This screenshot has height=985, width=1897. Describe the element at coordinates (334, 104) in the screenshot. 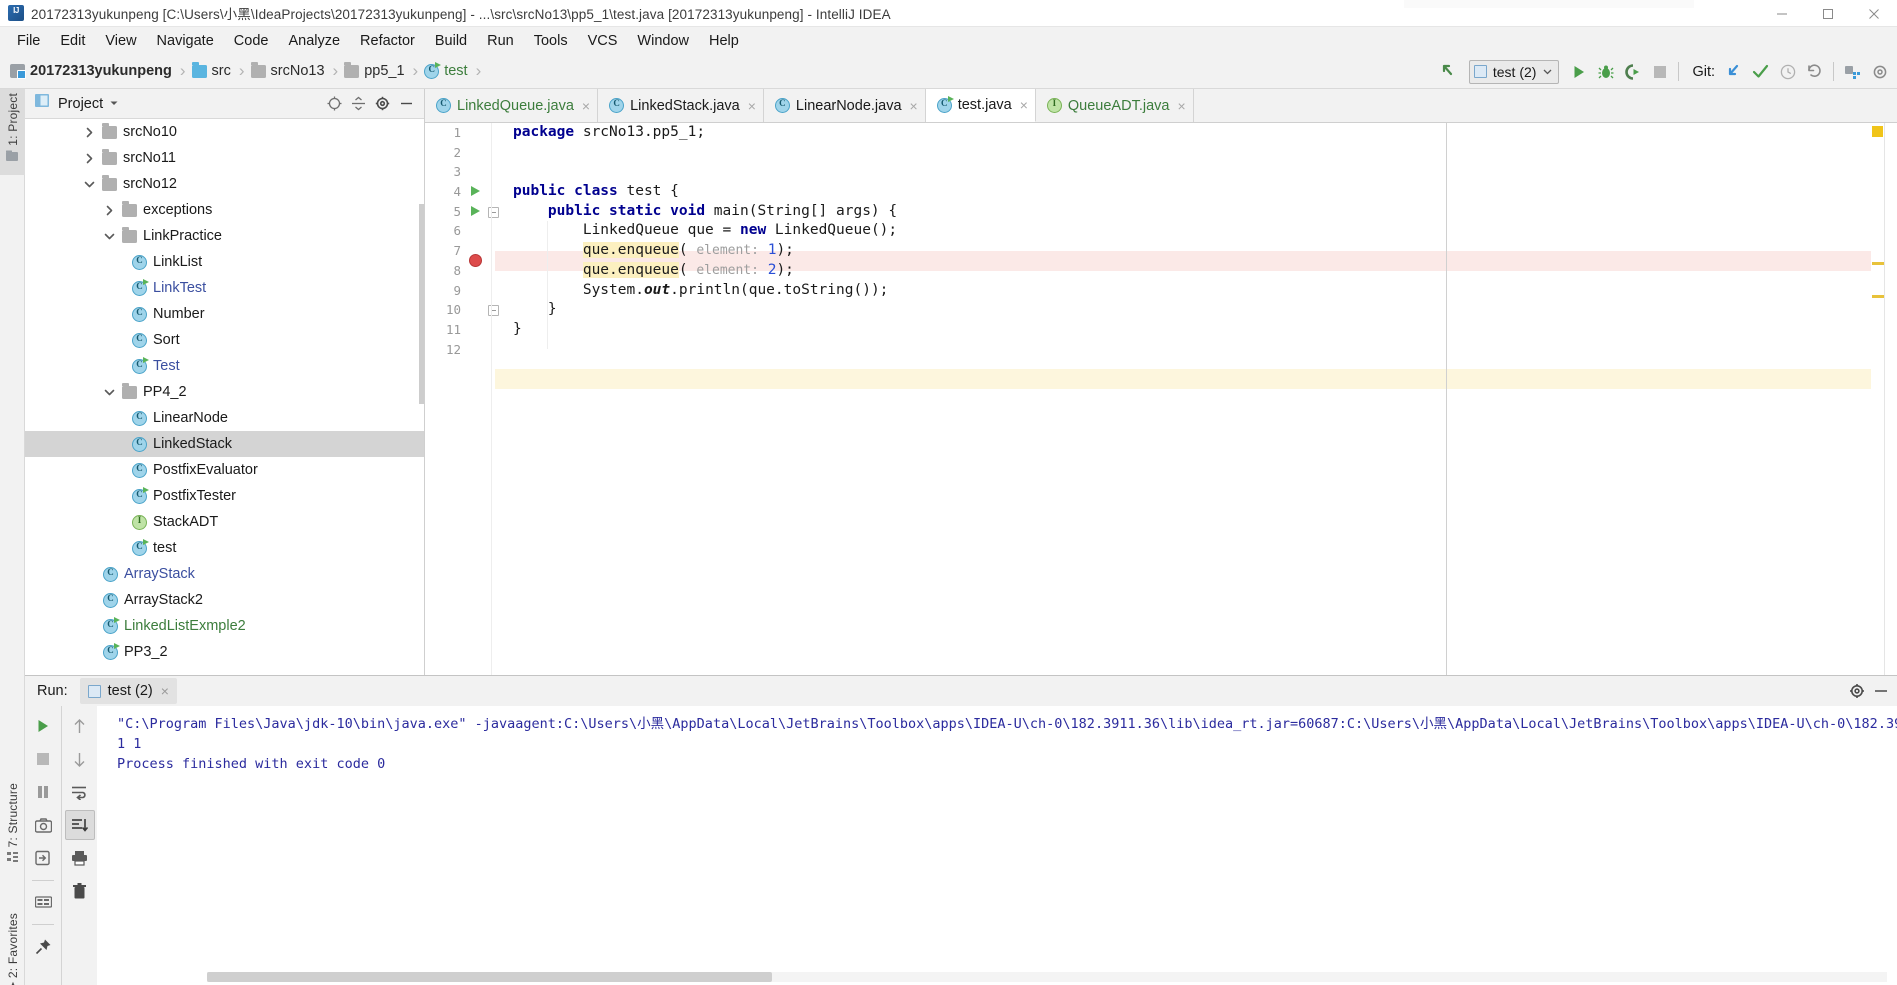

I see `locate-icon` at that location.